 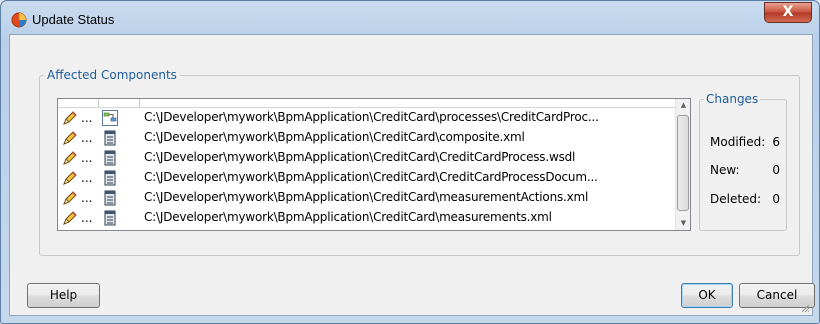 I want to click on resize-grip-icon, so click(x=805, y=308).